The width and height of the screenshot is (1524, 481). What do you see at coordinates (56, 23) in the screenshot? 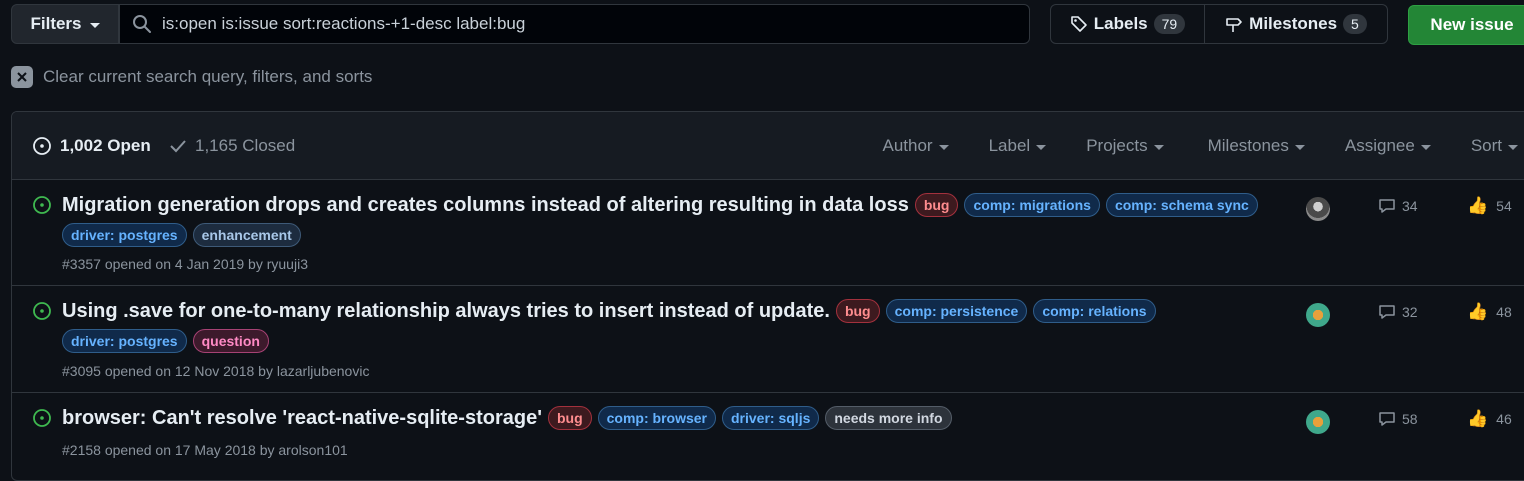
I see `filters-label: Filters` at bounding box center [56, 23].